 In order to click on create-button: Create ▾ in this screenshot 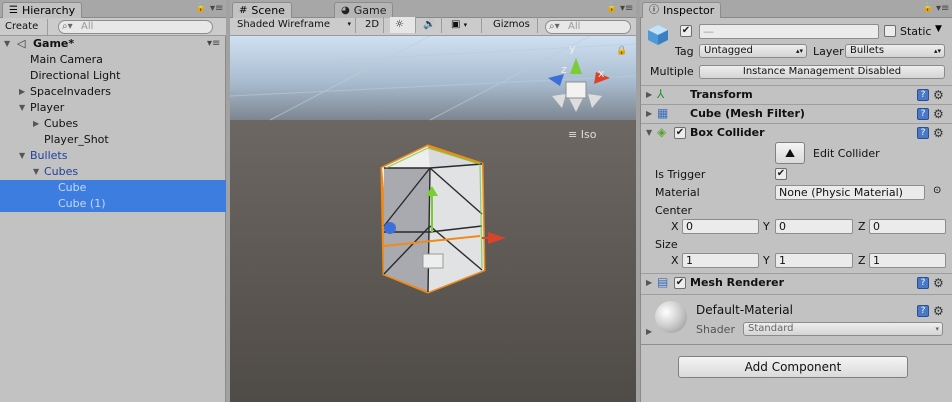, I will do `click(24, 32)`.